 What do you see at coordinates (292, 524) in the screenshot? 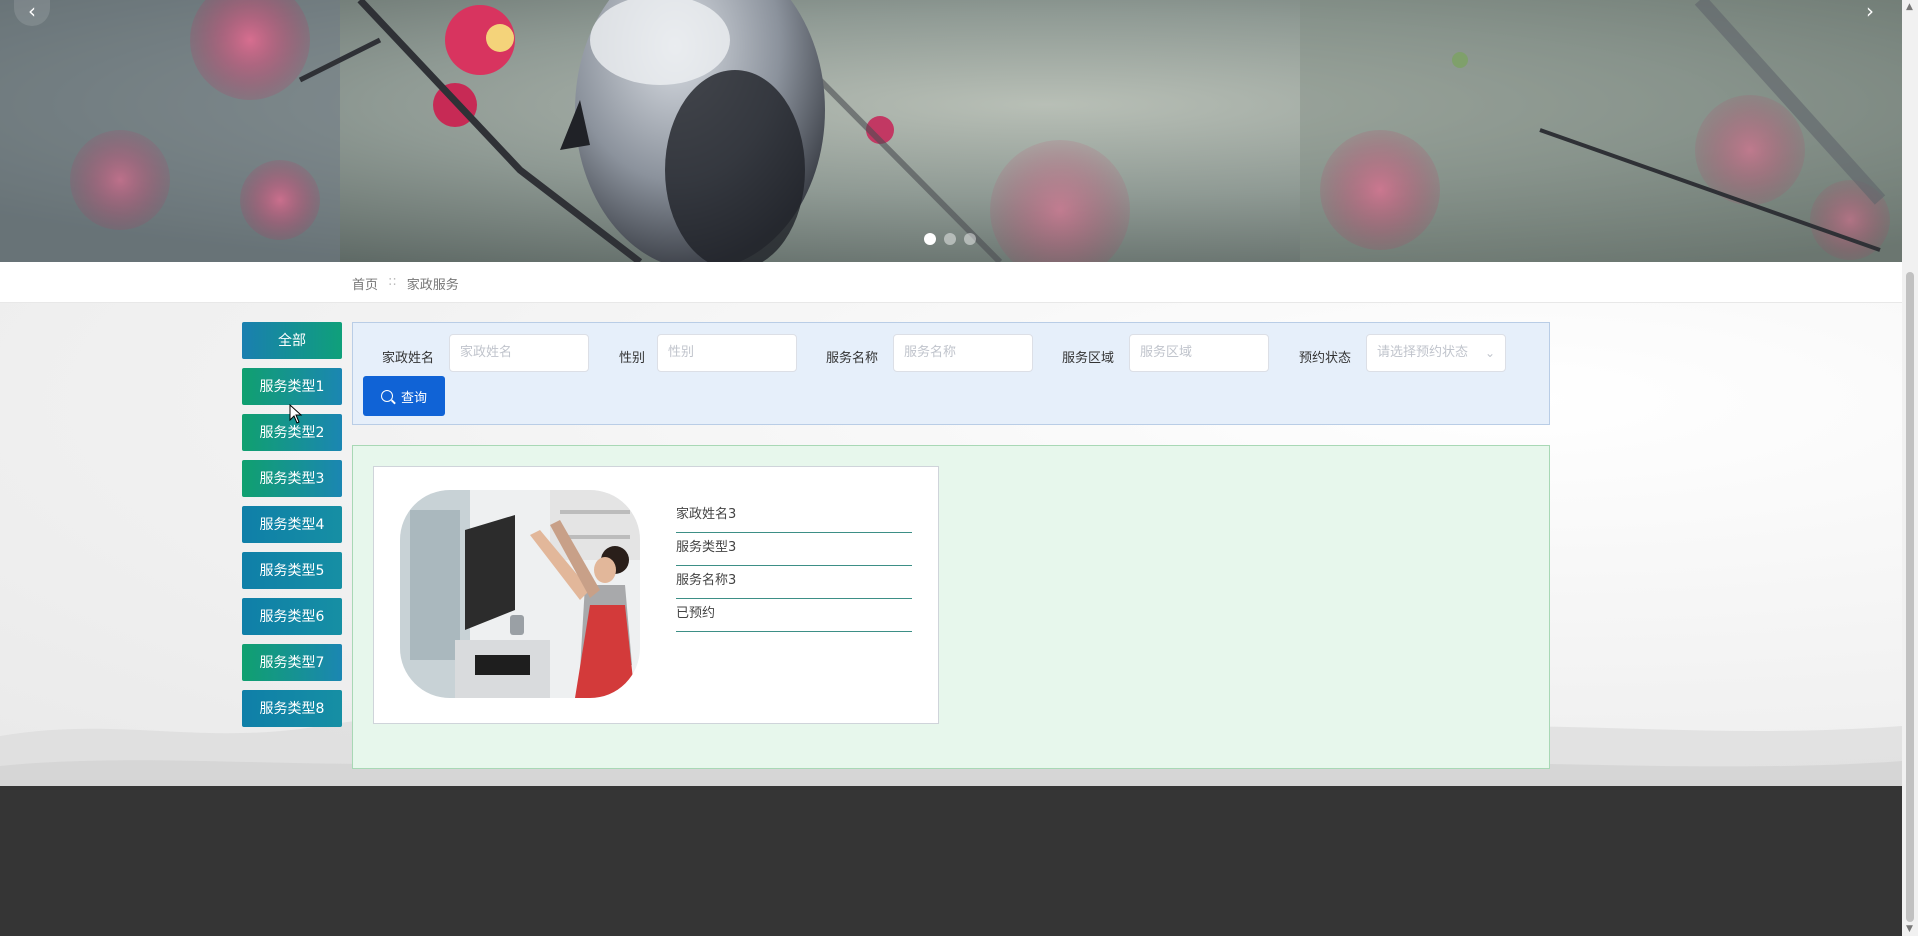
I see `category-type4-button: 服务类型4` at bounding box center [292, 524].